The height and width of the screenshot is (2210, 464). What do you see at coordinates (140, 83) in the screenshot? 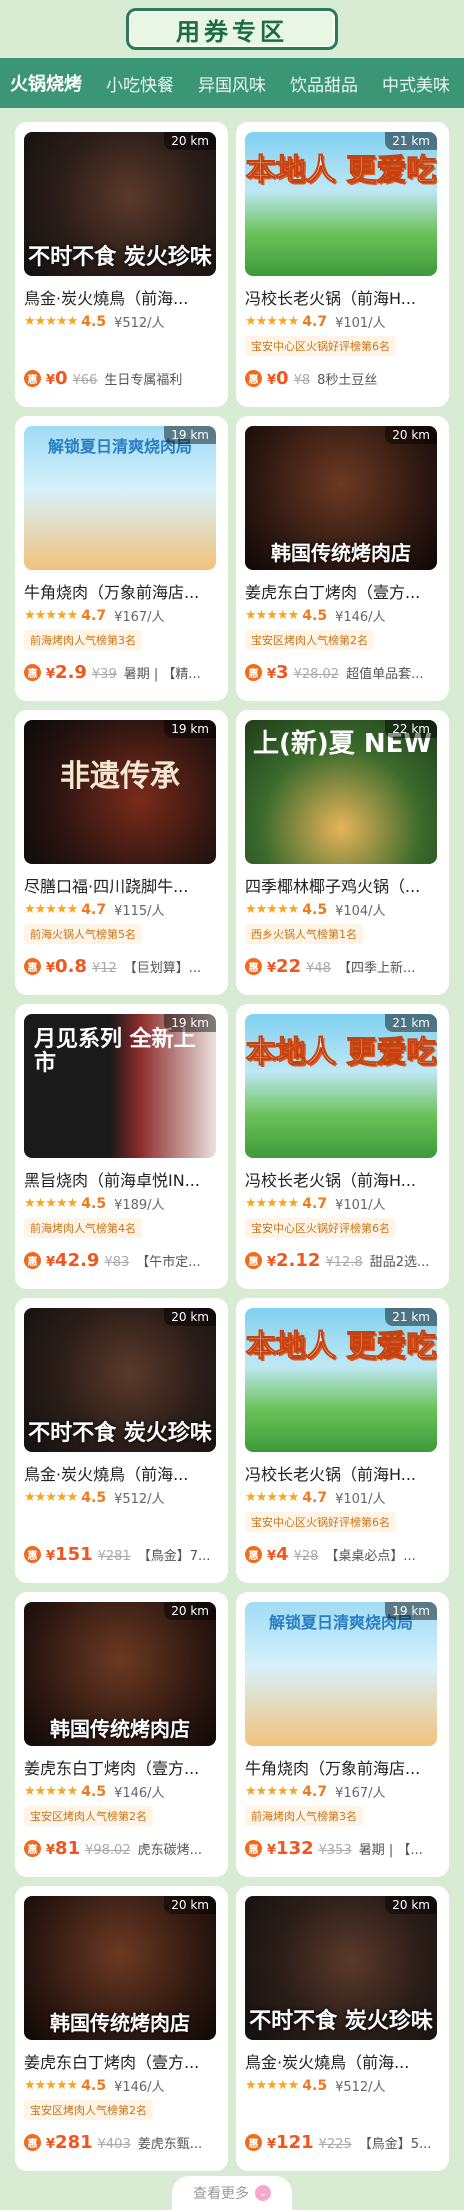
I see `tab-1: 小吃快餐` at bounding box center [140, 83].